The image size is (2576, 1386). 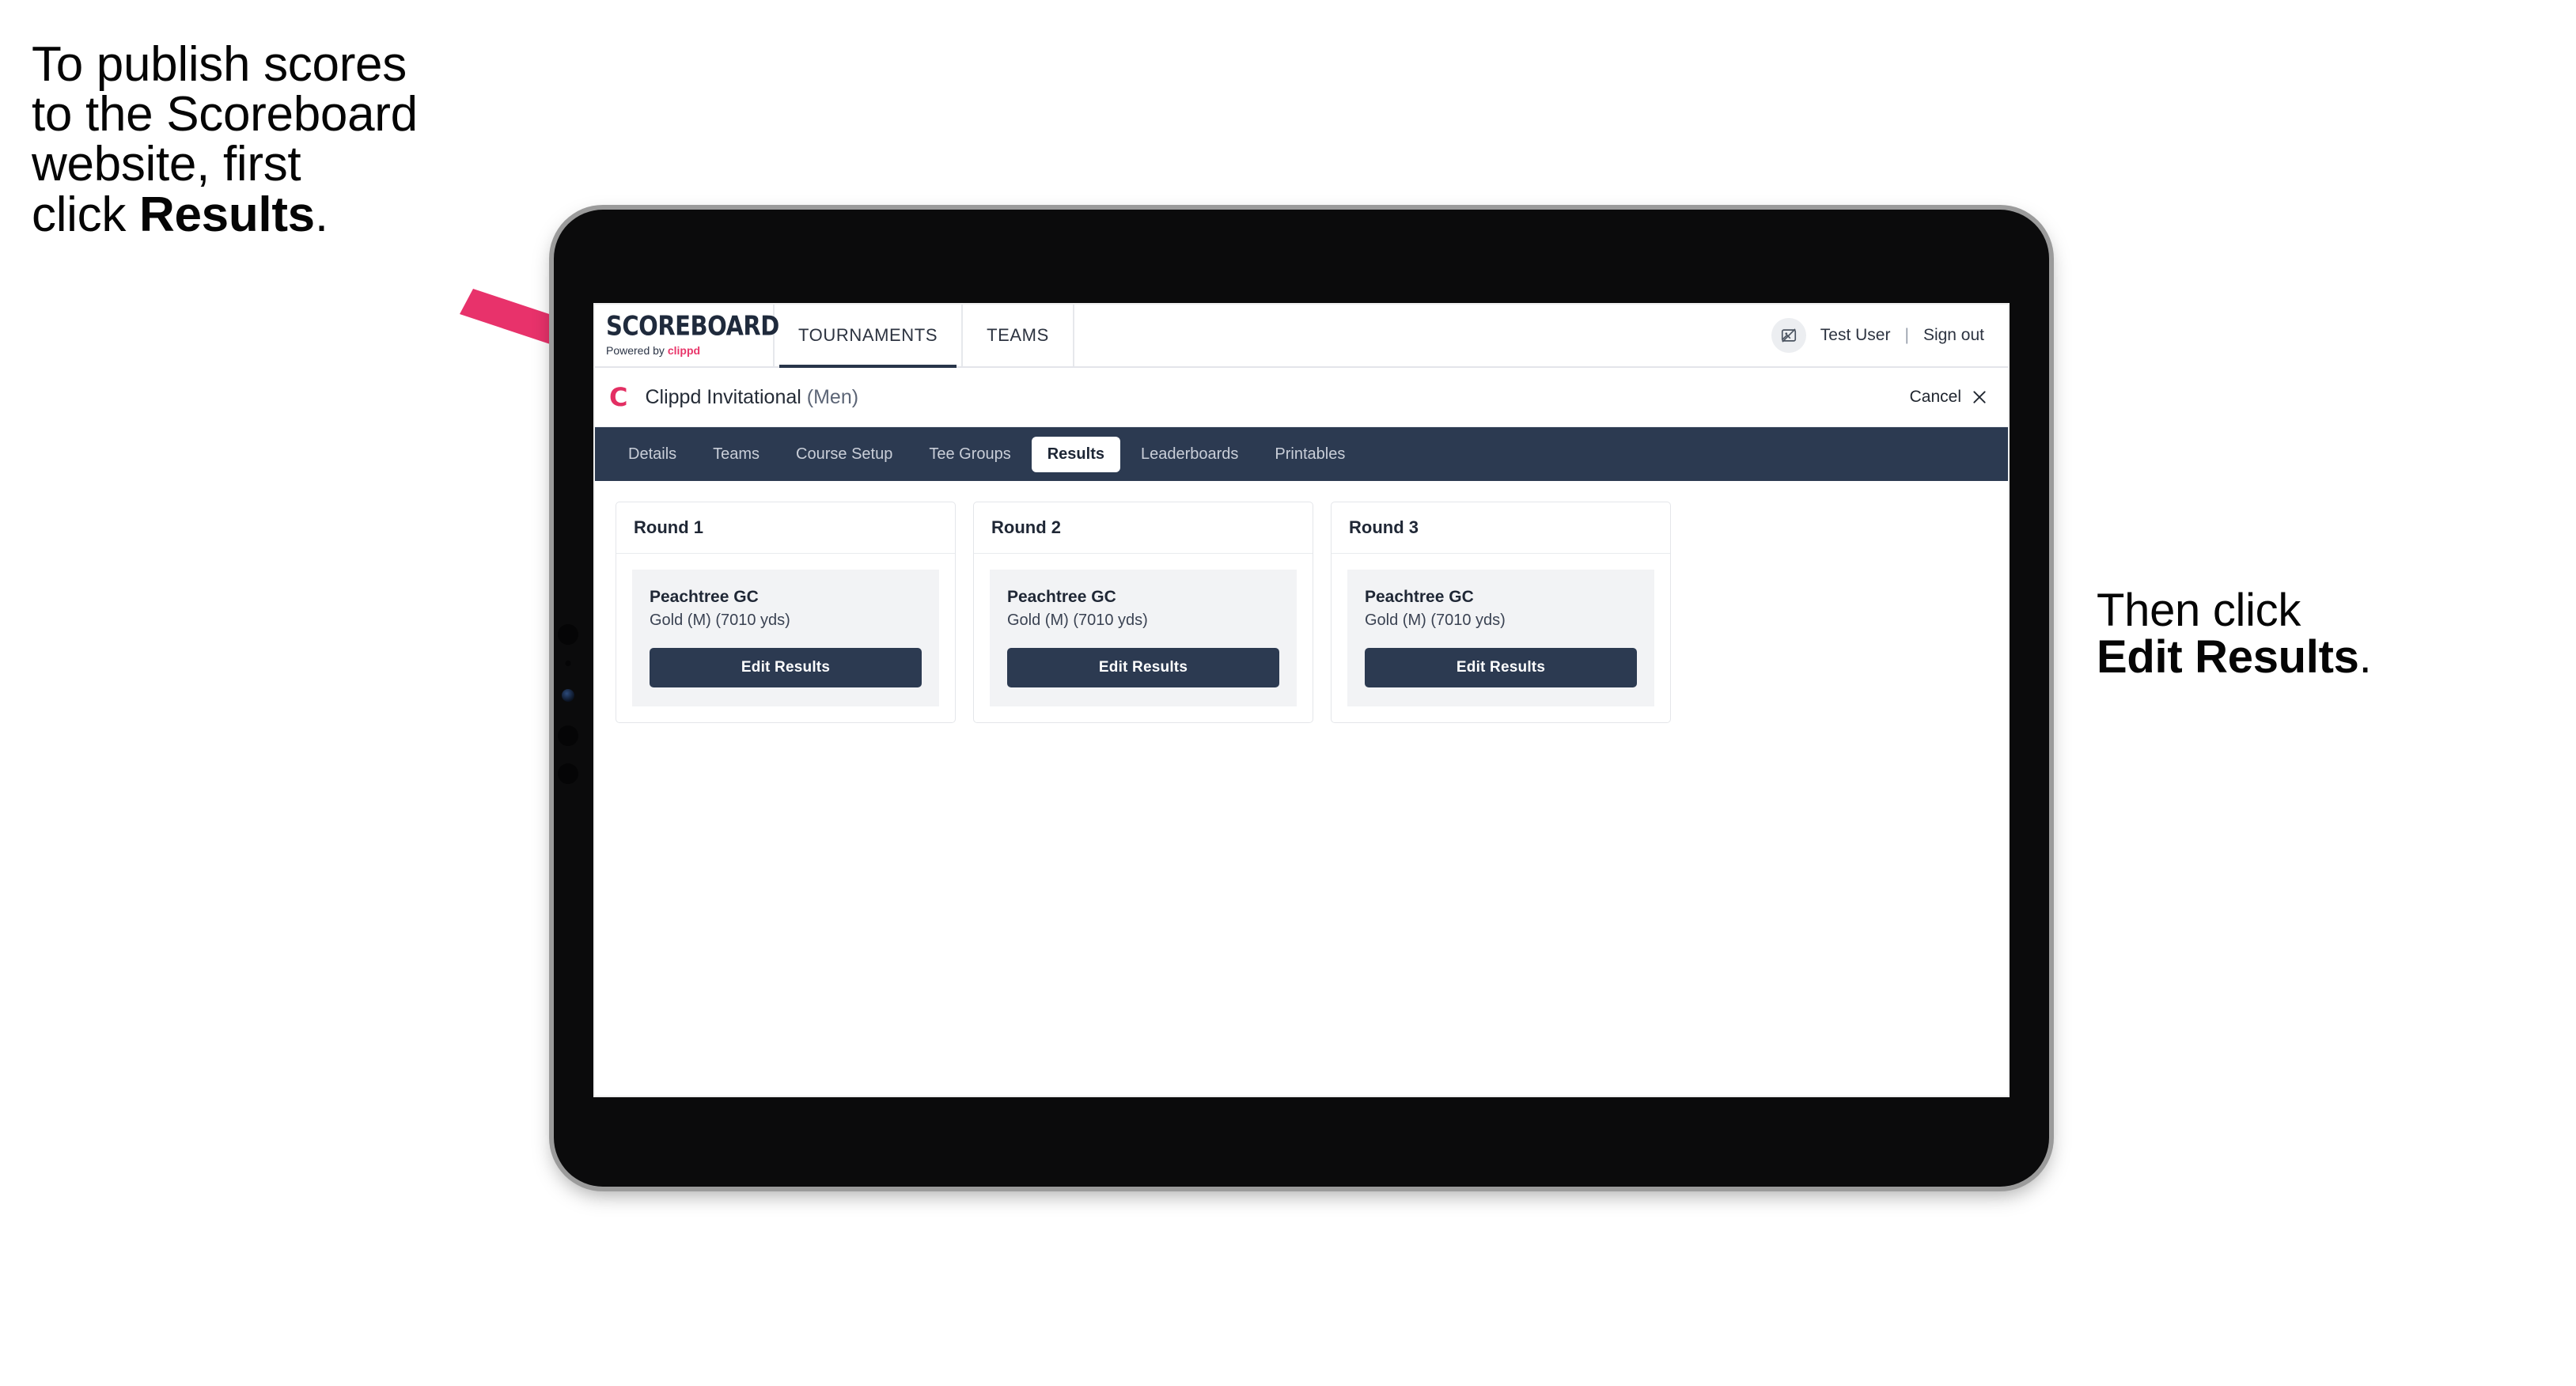 What do you see at coordinates (618, 397) in the screenshot?
I see `clippd-logo-mark: C` at bounding box center [618, 397].